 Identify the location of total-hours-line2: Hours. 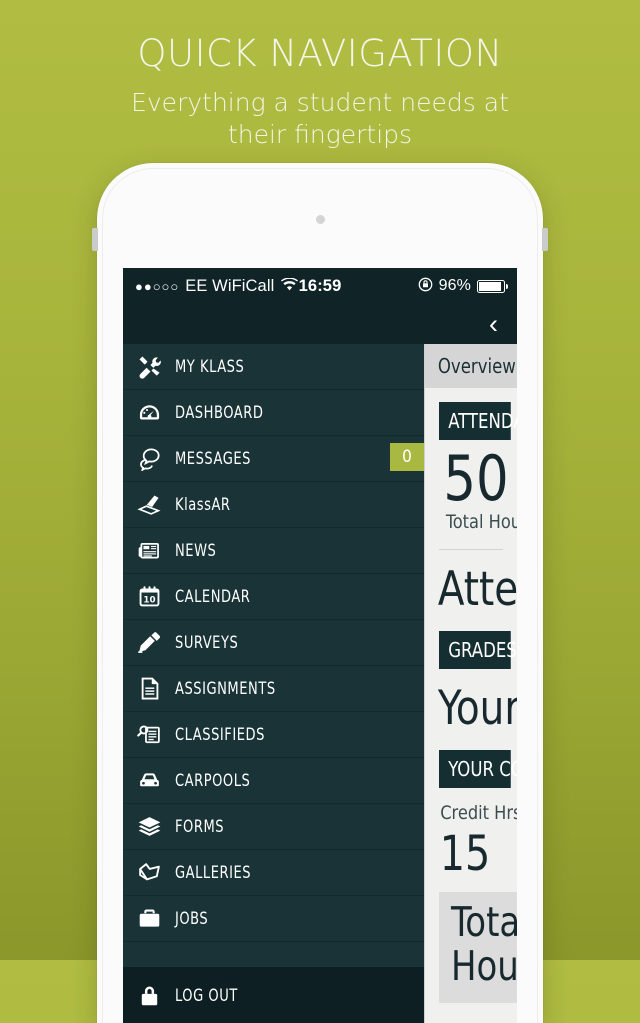
(484, 966).